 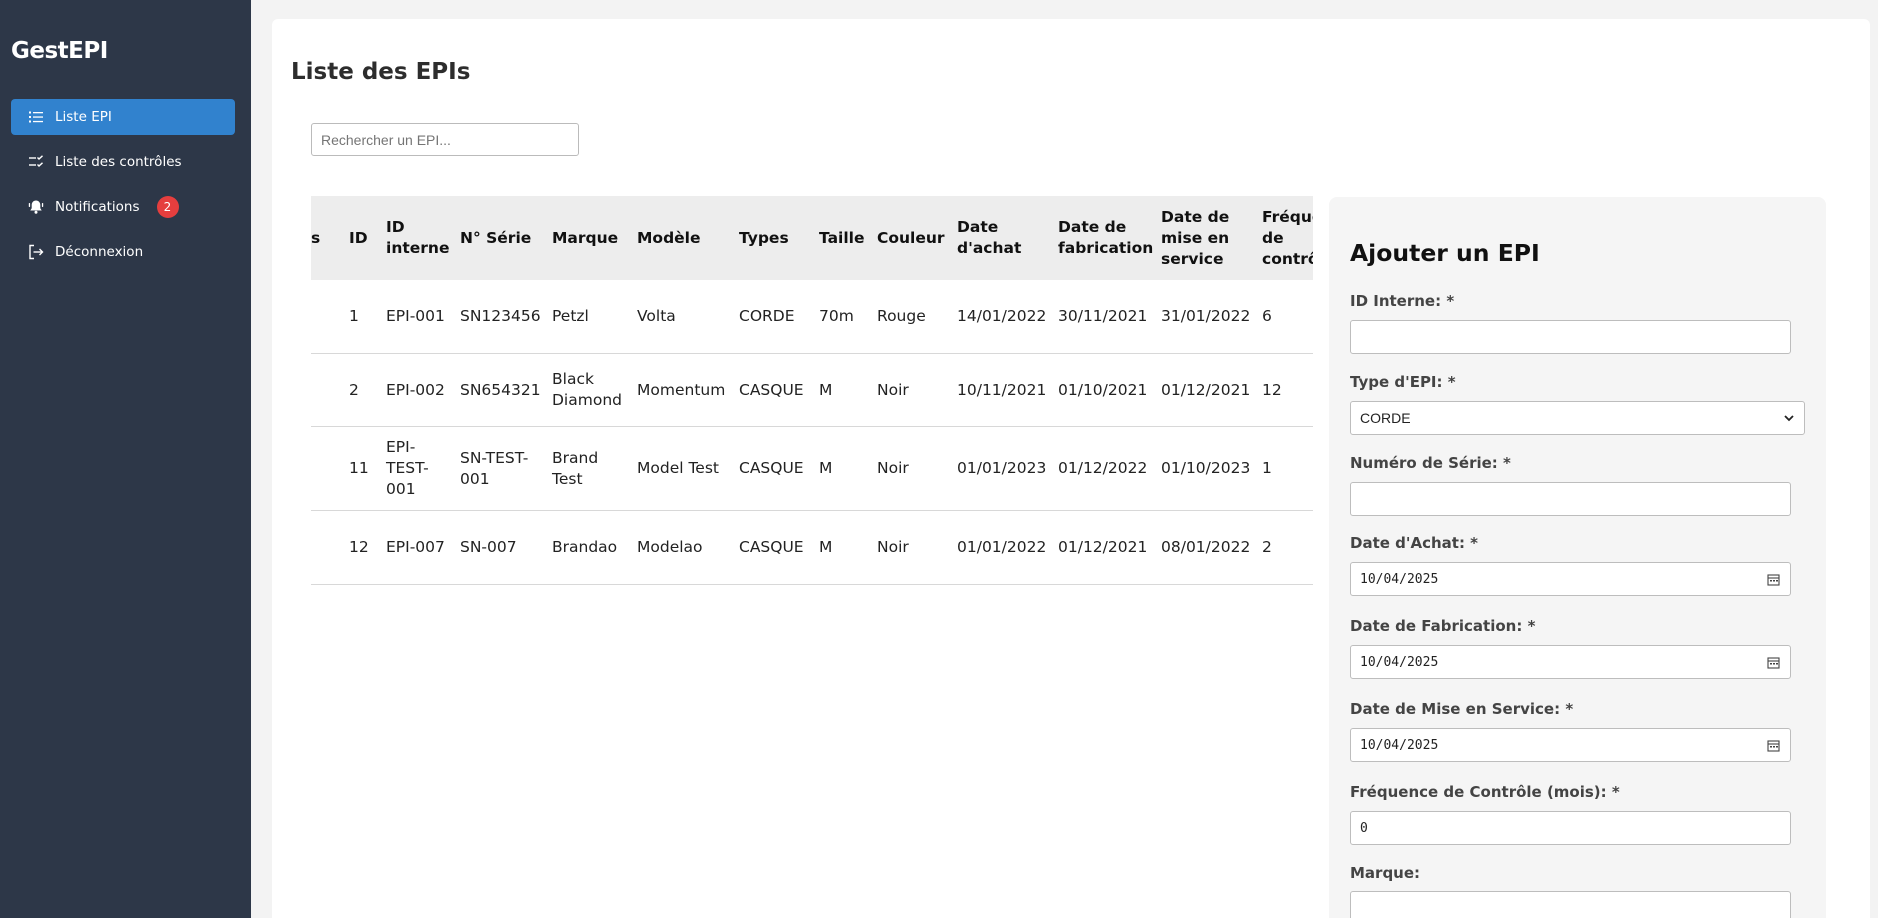 I want to click on sidebar-item-label: Déconnexion, so click(x=99, y=252).